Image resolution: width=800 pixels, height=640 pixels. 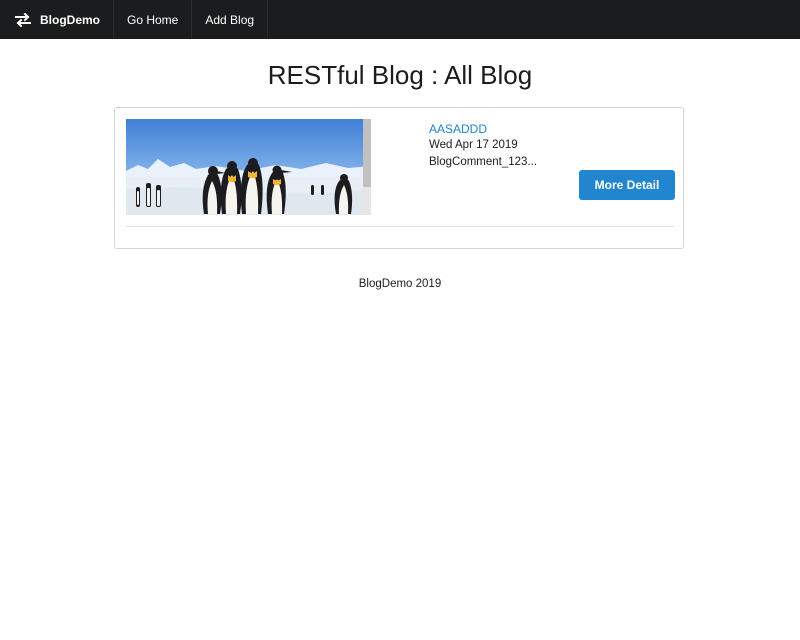 I want to click on nav-item-label: Add Blog, so click(x=230, y=19).